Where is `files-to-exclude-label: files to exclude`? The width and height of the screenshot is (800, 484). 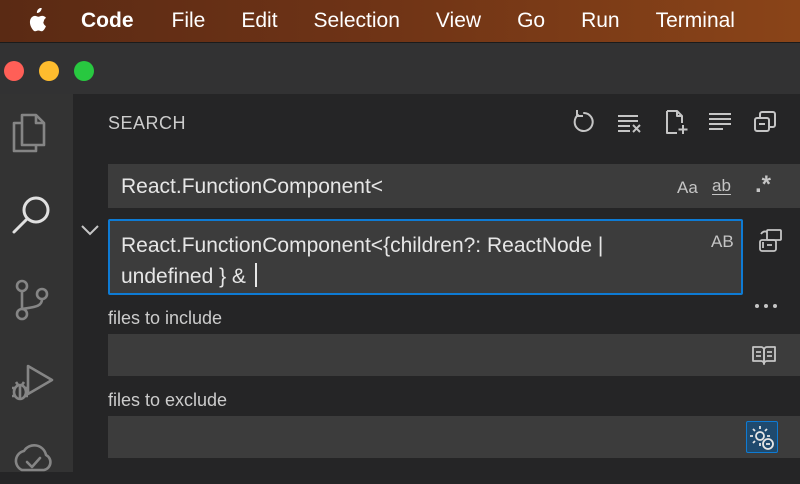
files-to-exclude-label: files to exclude is located at coordinates (168, 400).